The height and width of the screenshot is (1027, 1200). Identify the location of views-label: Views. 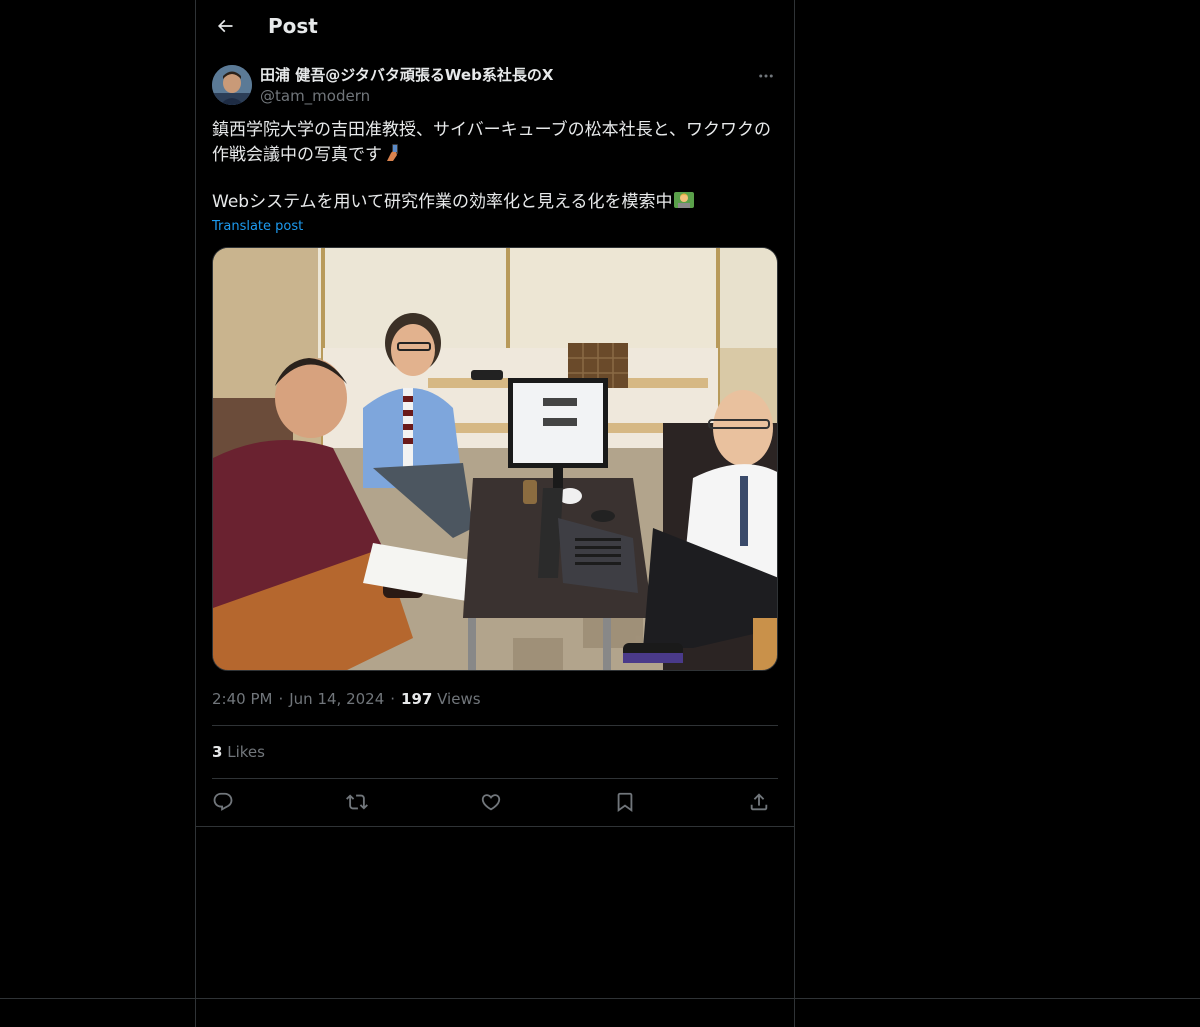
(459, 699).